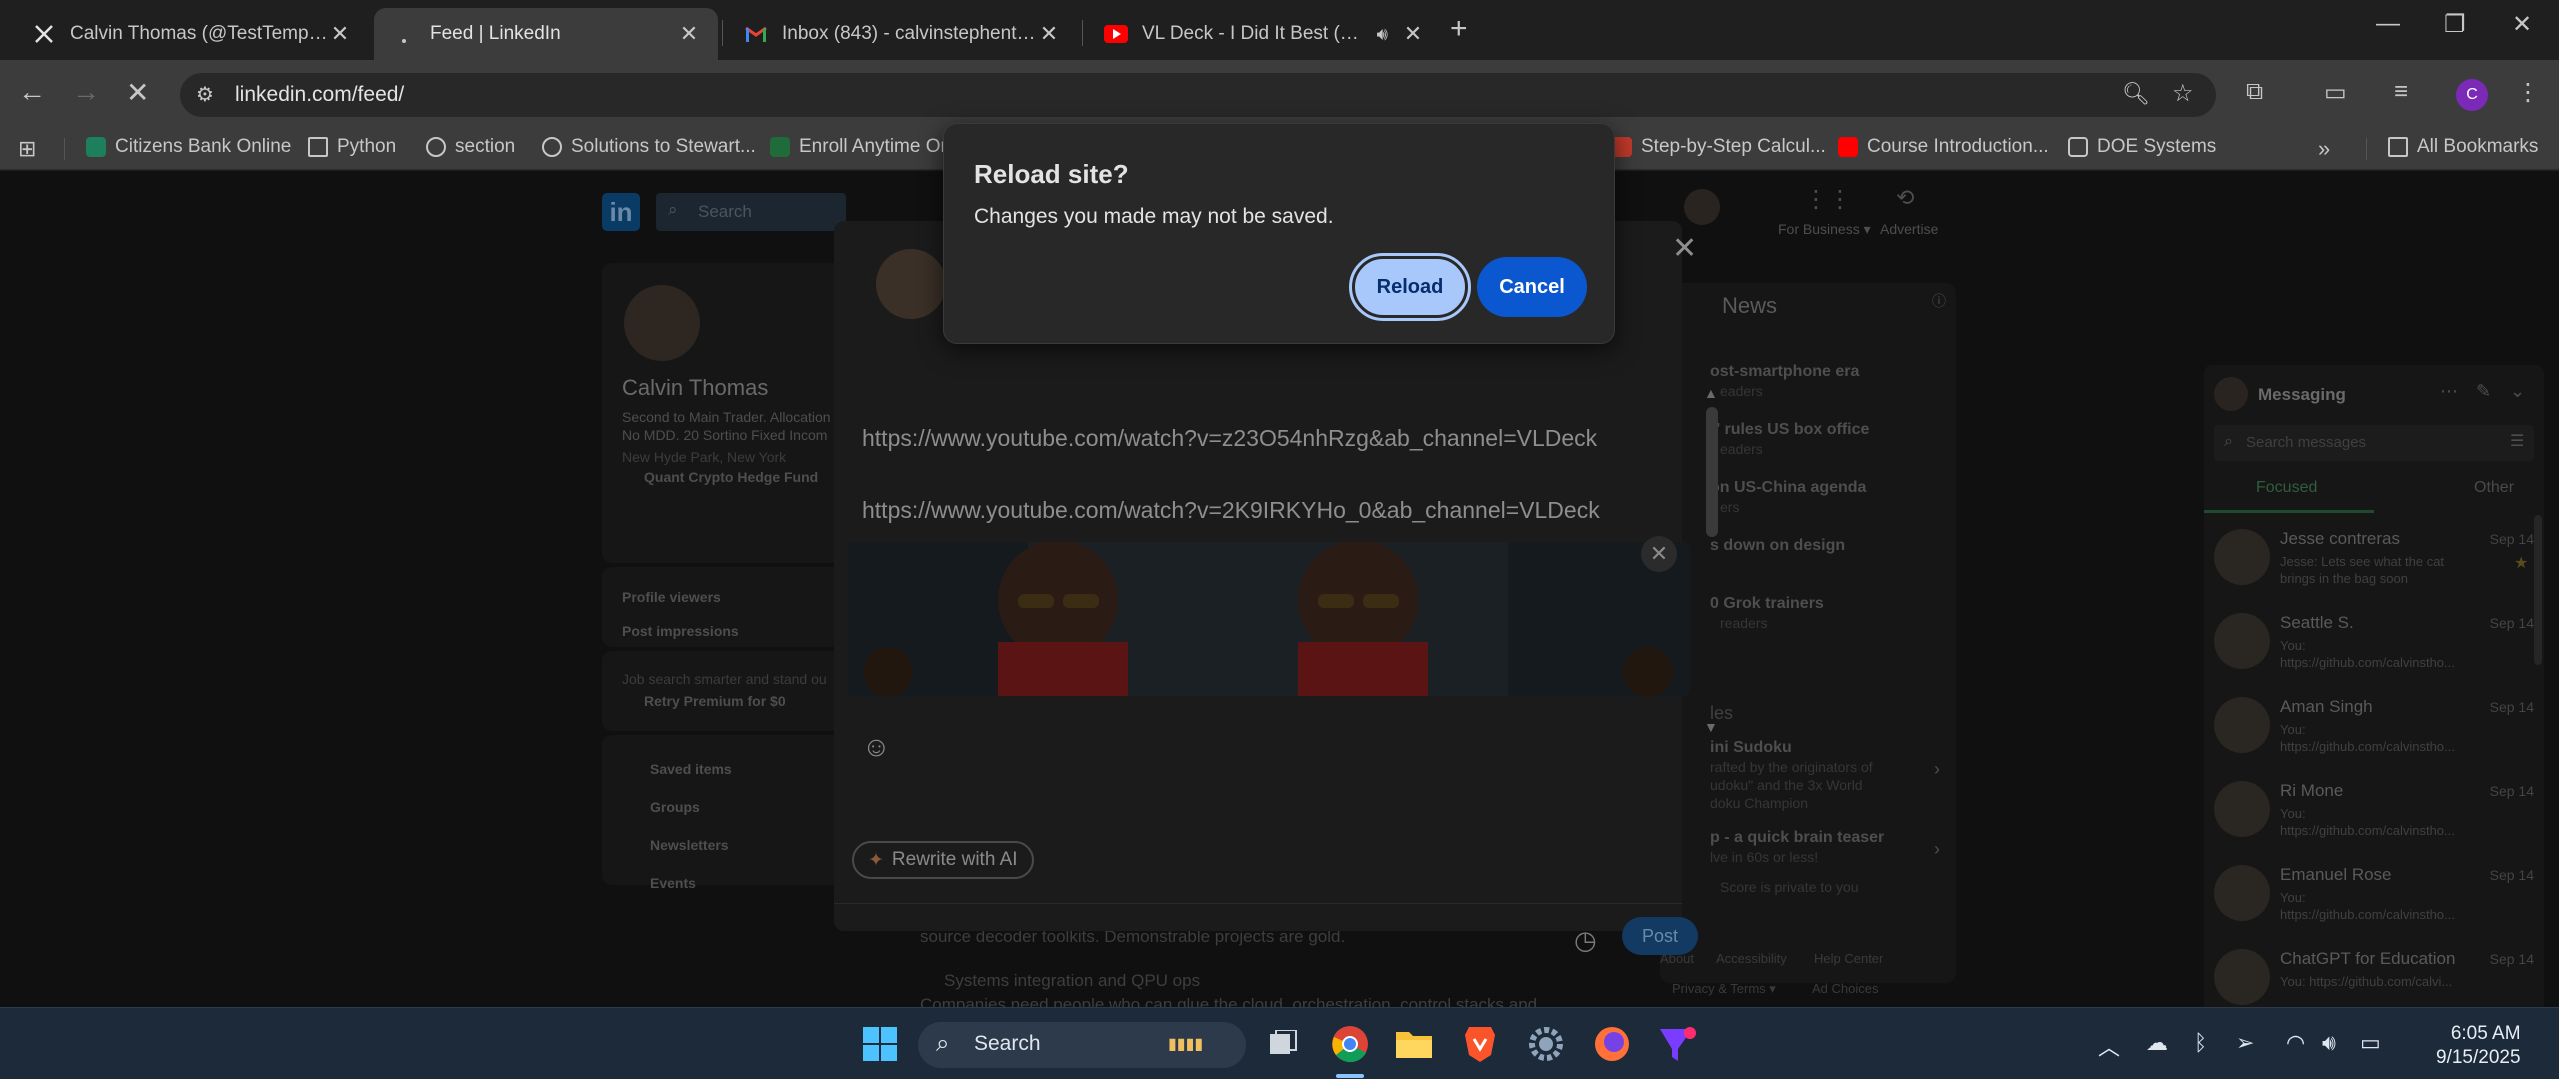 This screenshot has height=1079, width=2559. Describe the element at coordinates (2295, 1043) in the screenshot. I see `wifi-icon: ◠` at that location.